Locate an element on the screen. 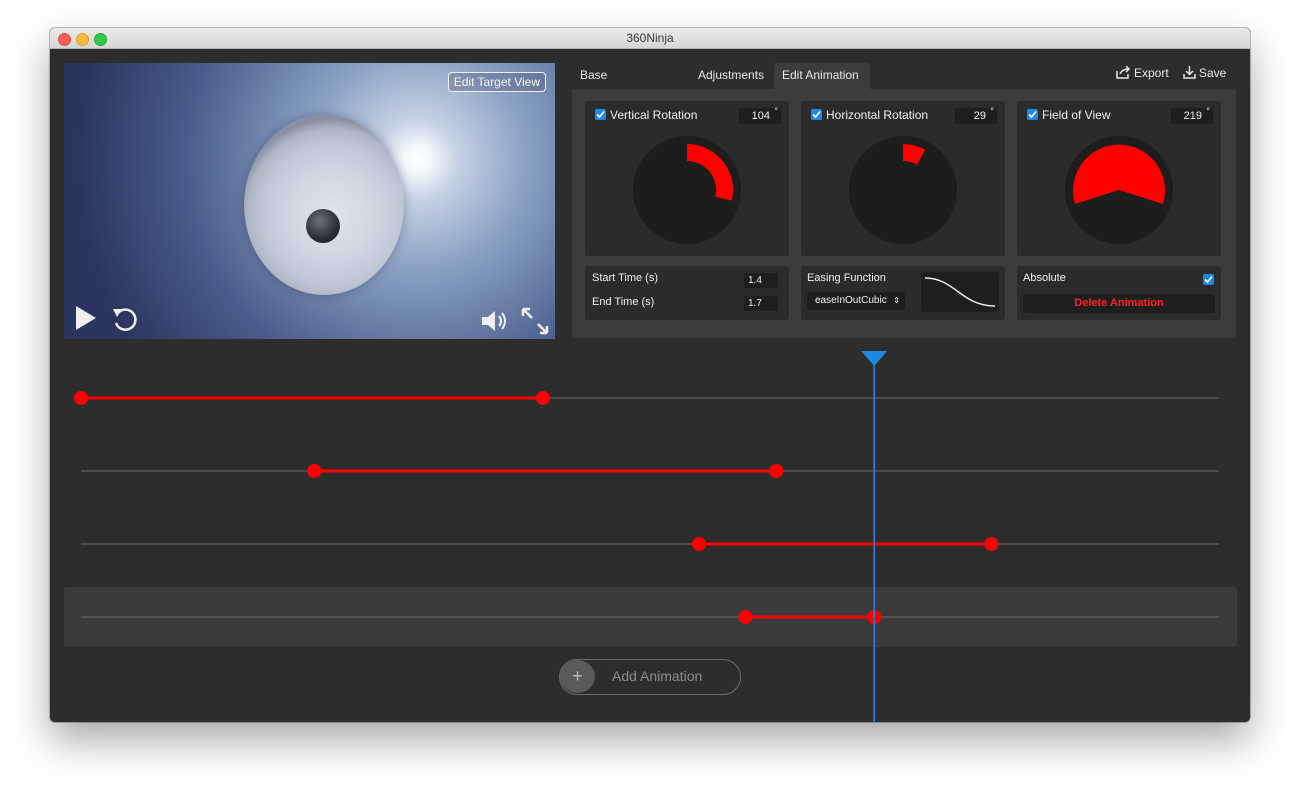  absolute-checkbox is located at coordinates (1208, 279).